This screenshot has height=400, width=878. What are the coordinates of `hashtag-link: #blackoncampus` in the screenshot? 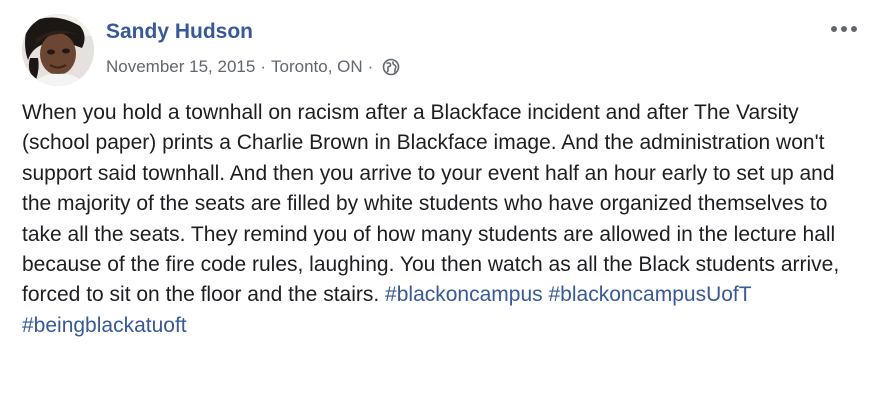 It's located at (464, 294).